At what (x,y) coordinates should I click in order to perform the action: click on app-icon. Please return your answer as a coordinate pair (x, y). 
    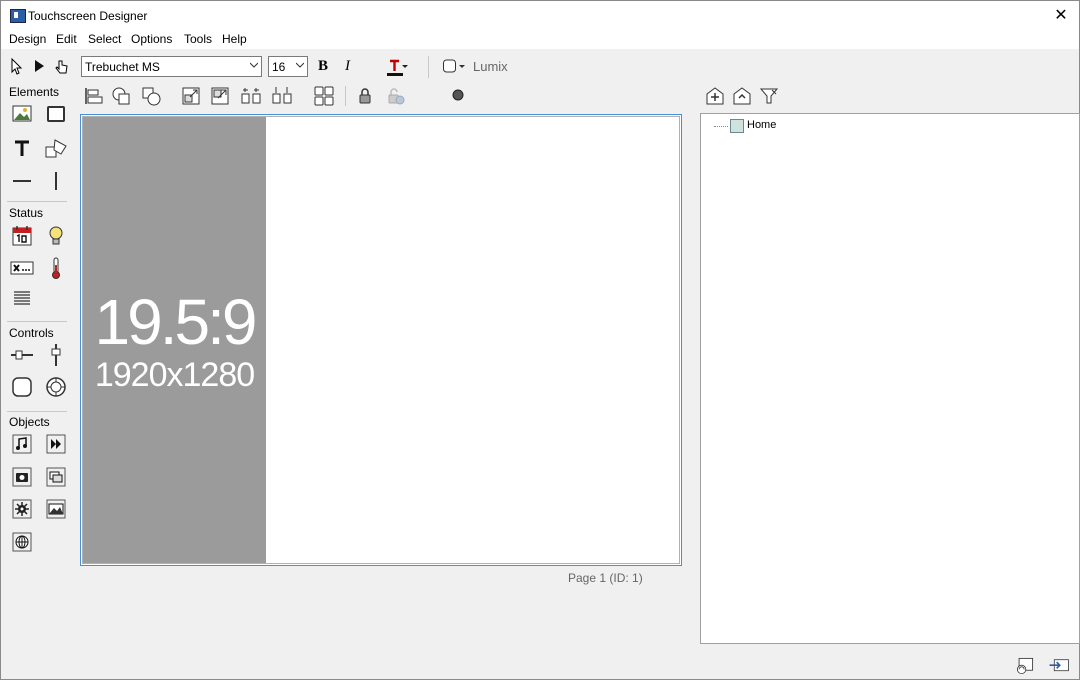
    Looking at the image, I should click on (18, 16).